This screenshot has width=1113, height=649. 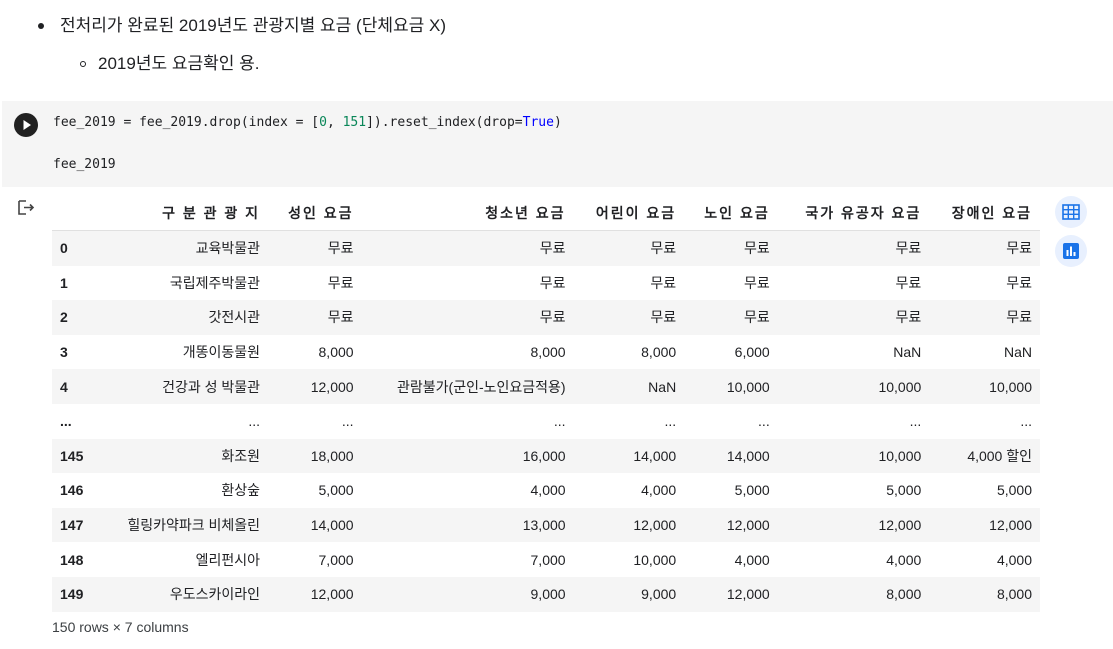 I want to click on bar-chart-icon, so click(x=1071, y=251).